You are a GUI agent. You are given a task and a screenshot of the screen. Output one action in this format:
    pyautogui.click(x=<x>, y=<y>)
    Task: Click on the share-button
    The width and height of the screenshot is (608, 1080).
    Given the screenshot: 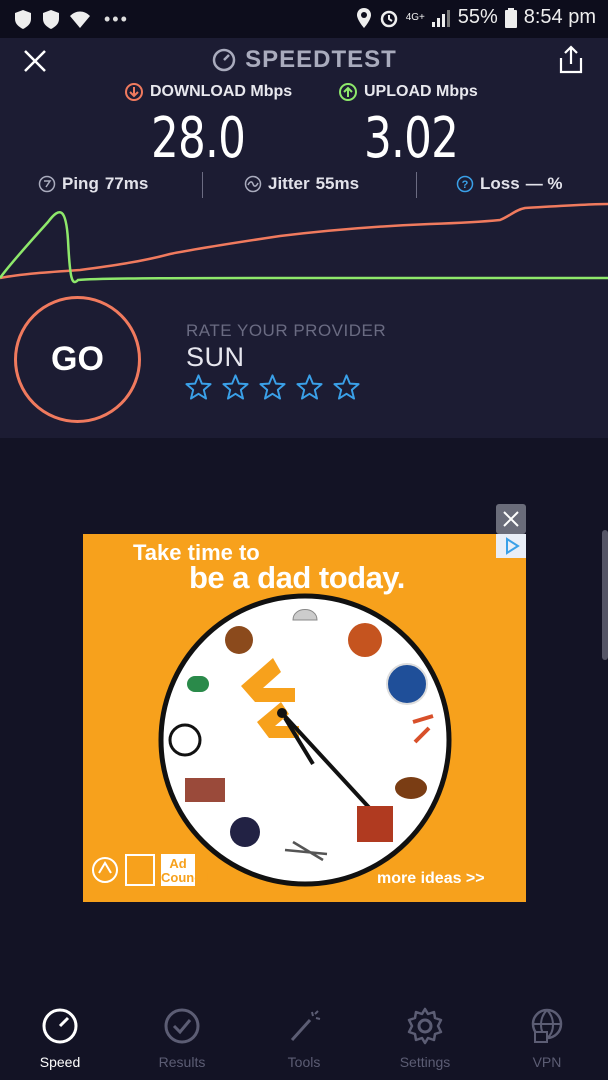 What is the action you would take?
    pyautogui.click(x=571, y=60)
    